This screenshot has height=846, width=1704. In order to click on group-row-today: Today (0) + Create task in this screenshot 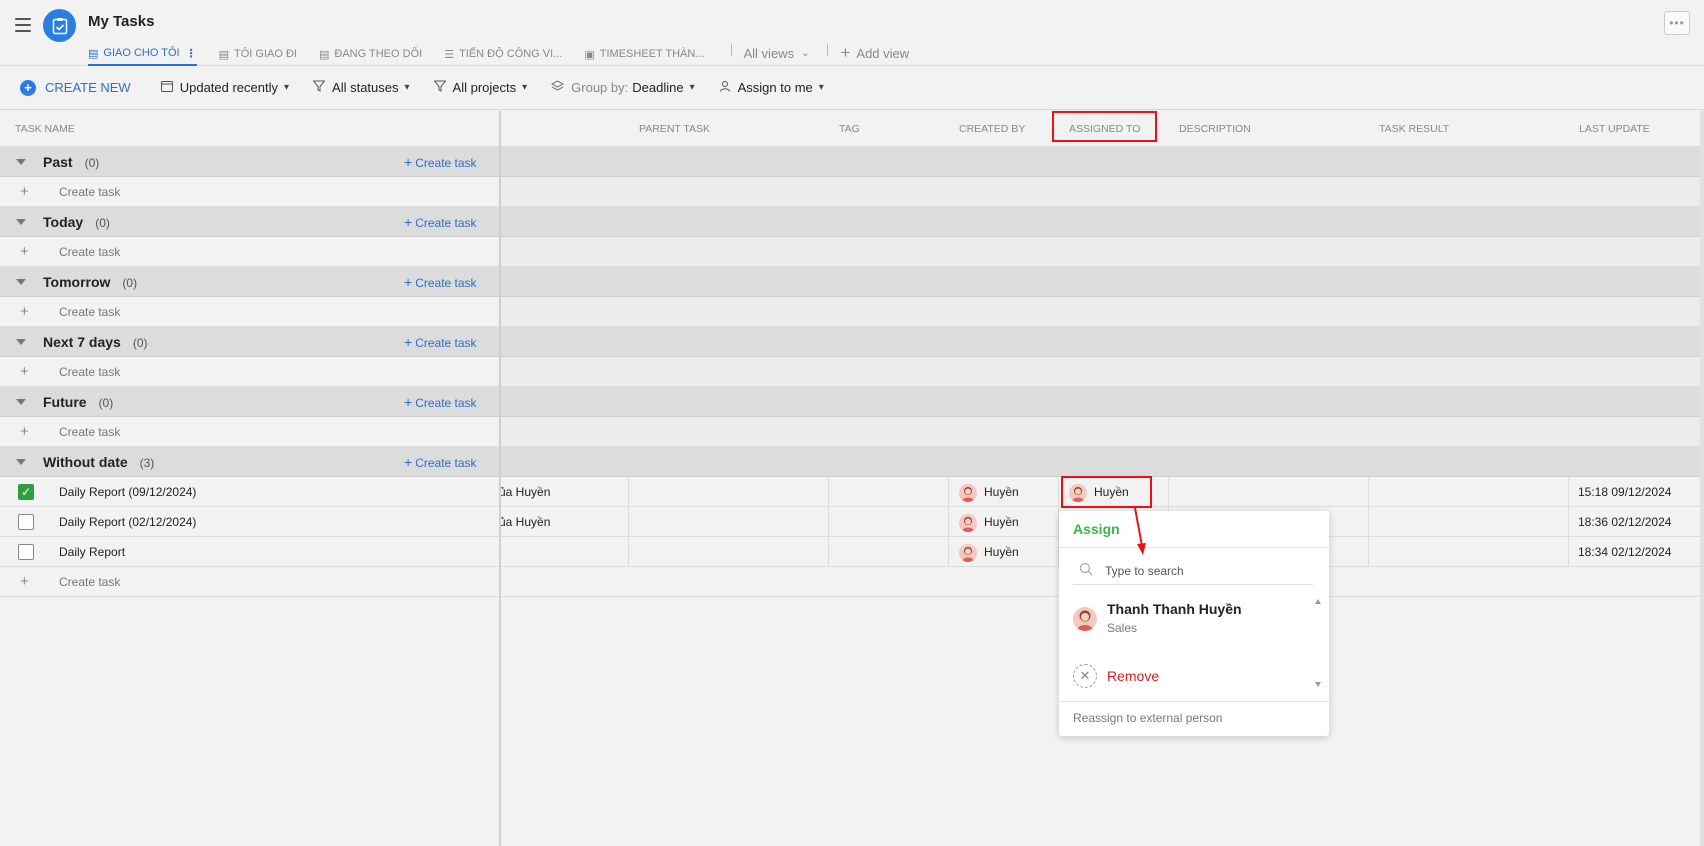, I will do `click(250, 222)`.